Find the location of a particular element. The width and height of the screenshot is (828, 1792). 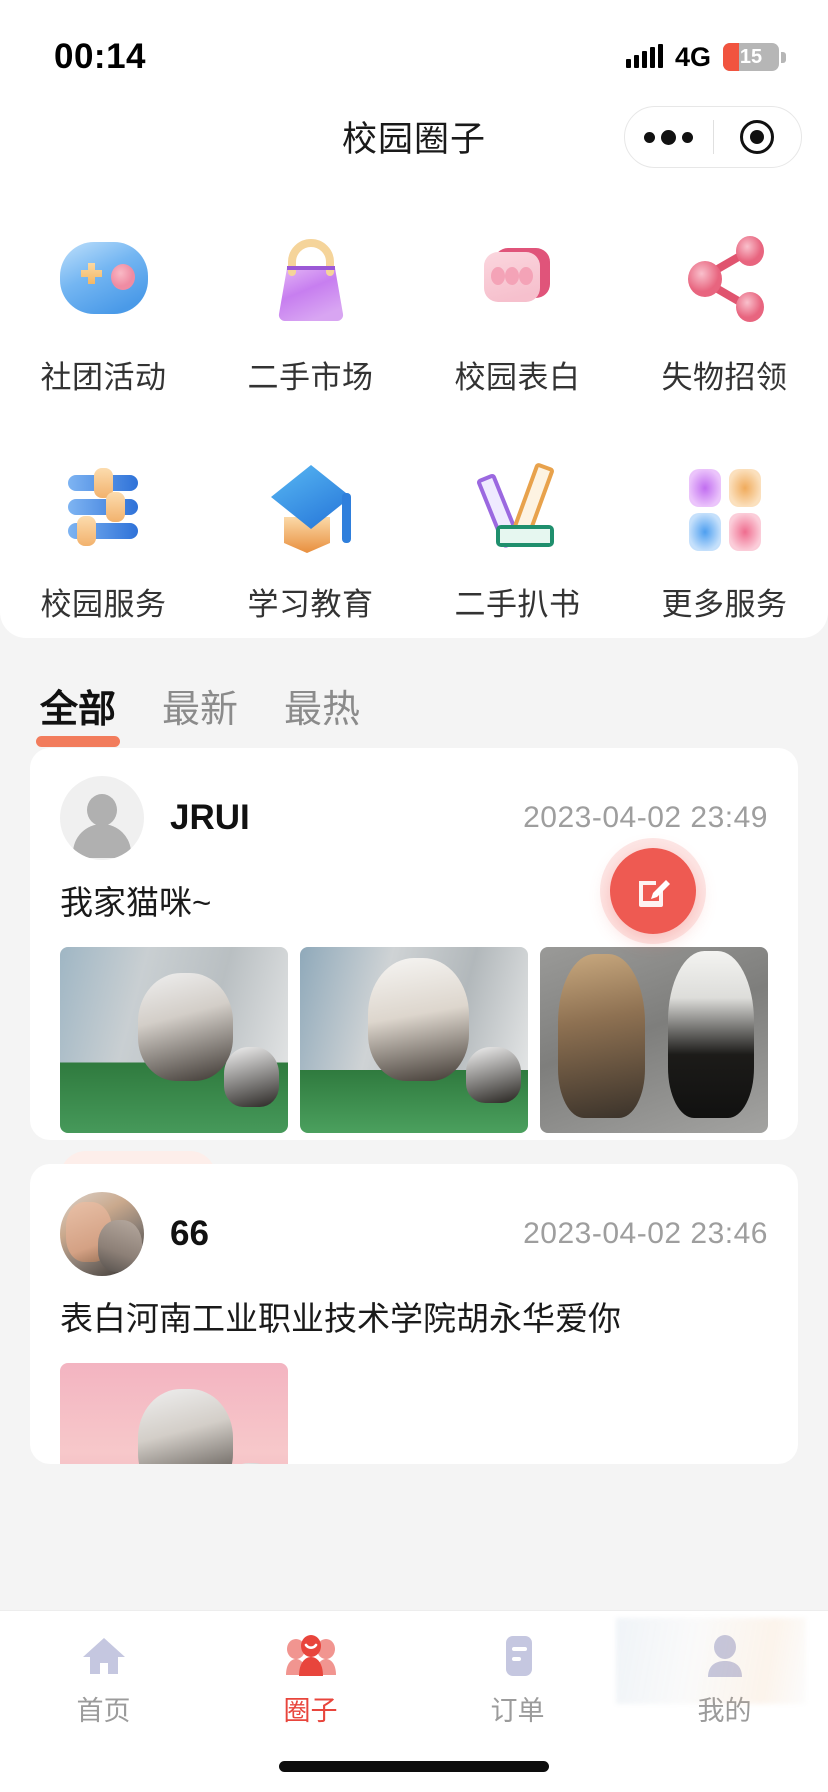

watermark-overlay is located at coordinates (711, 1661).